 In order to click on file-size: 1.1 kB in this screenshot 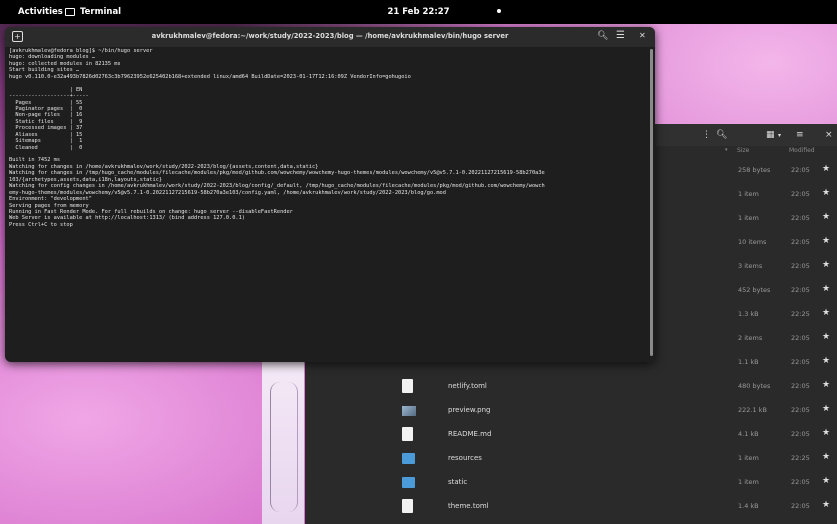, I will do `click(748, 362)`.